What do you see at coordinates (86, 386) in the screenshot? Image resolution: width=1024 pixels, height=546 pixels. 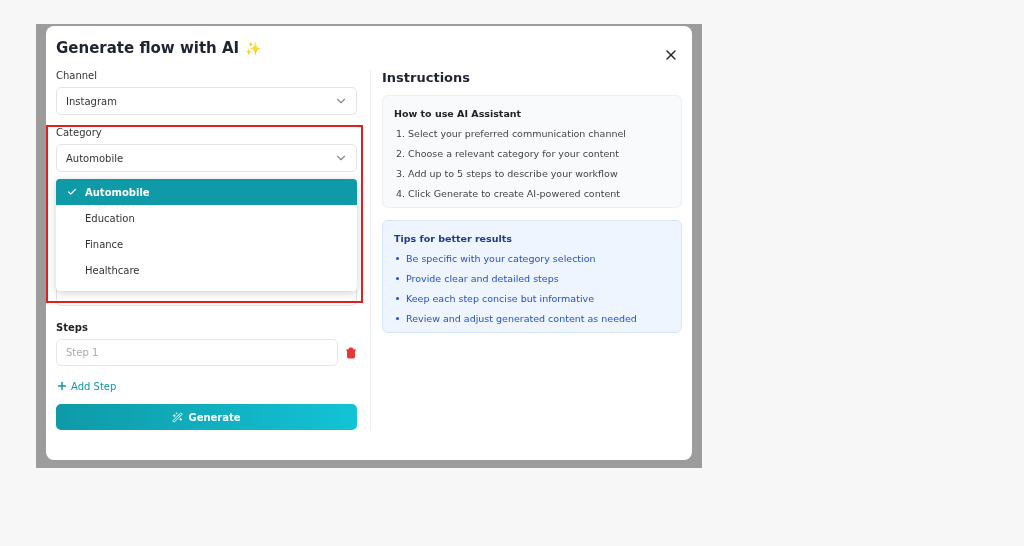 I see `add-step-button: Add Step` at bounding box center [86, 386].